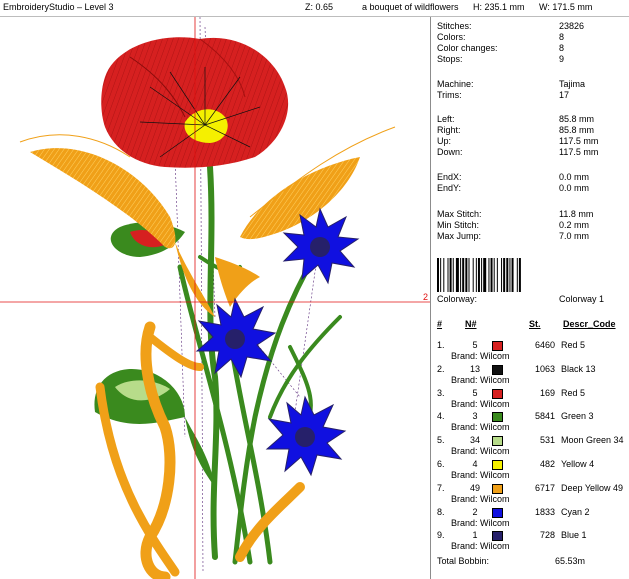  What do you see at coordinates (467, 48) in the screenshot?
I see `stat-label: Color changes:` at bounding box center [467, 48].